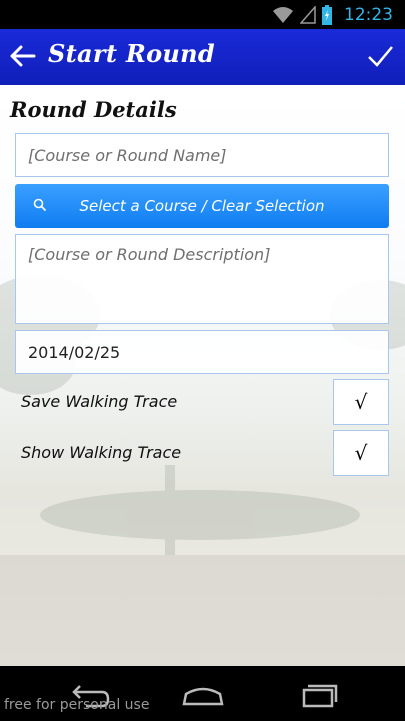 The width and height of the screenshot is (405, 721). I want to click on search-icon, so click(40, 205).